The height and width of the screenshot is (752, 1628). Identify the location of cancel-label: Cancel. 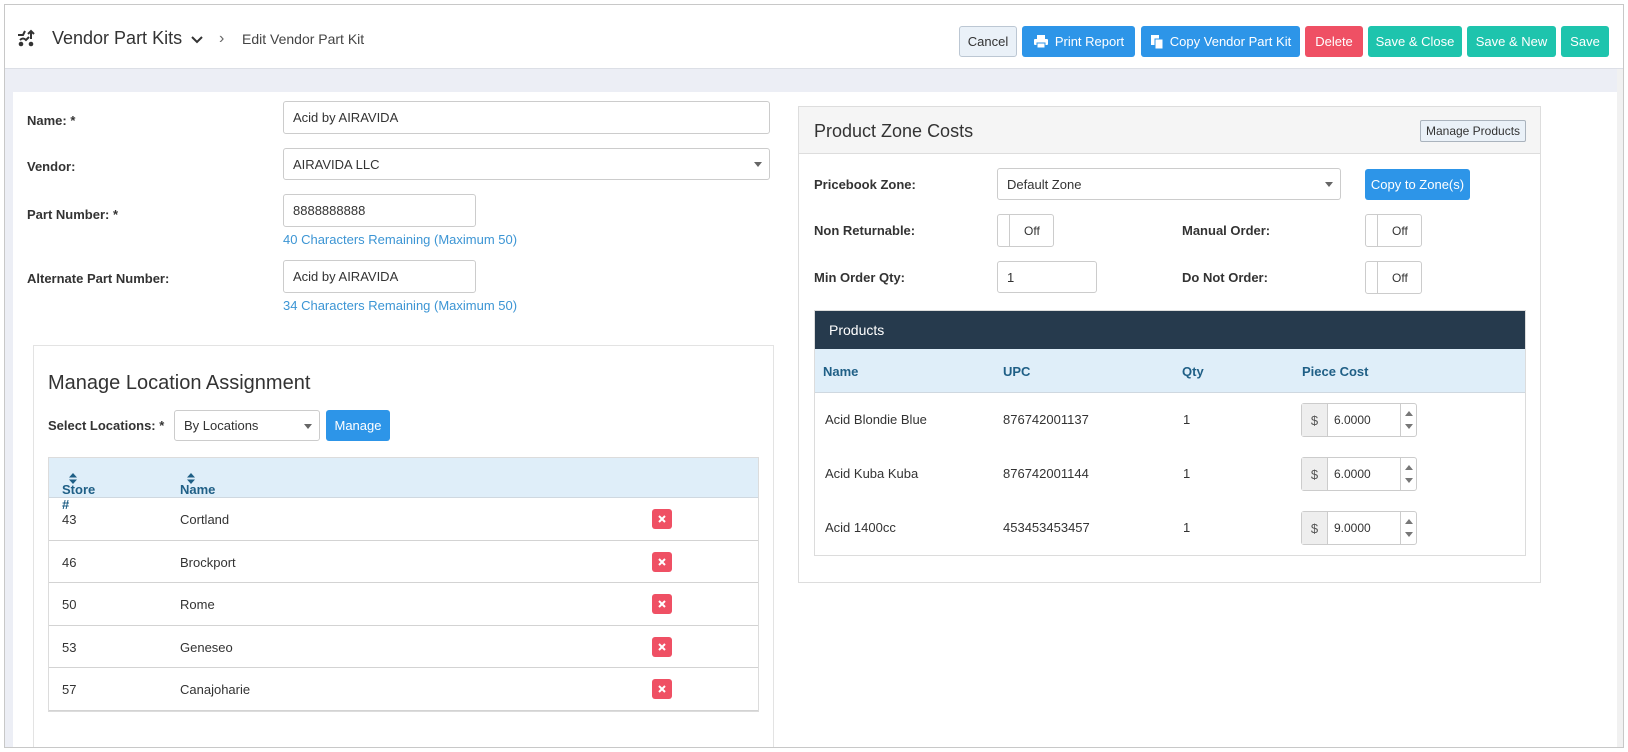
(988, 41).